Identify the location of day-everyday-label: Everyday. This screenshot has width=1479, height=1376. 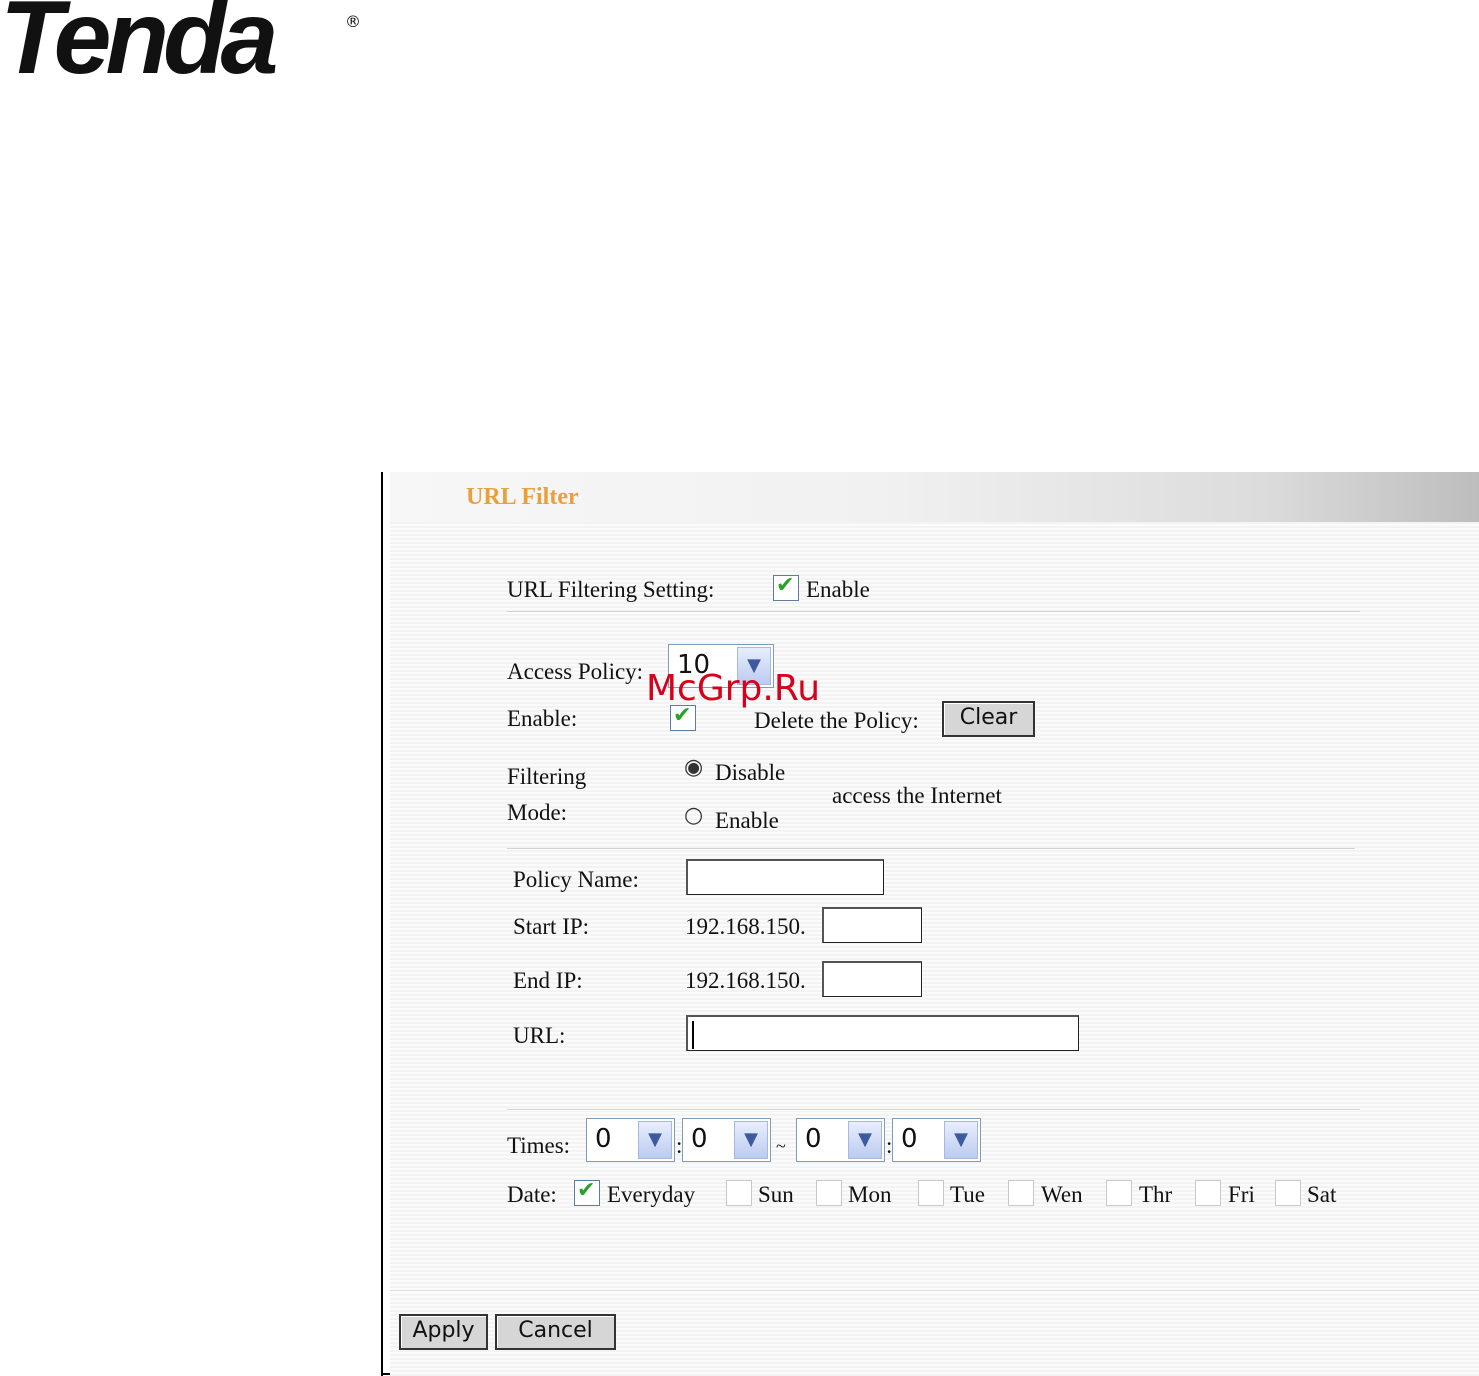
(651, 1194).